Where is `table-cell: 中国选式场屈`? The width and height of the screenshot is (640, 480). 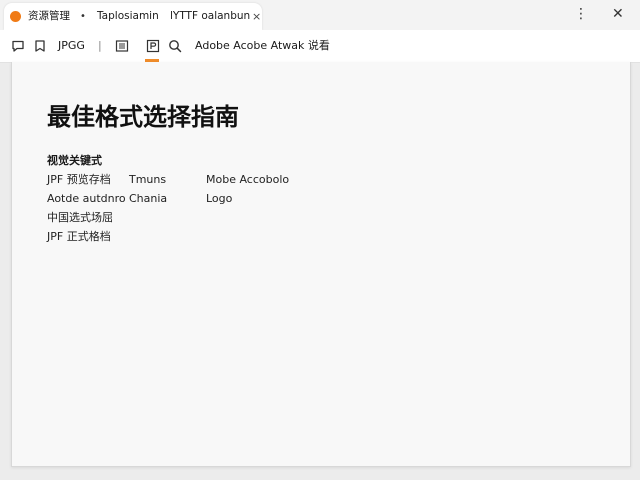
table-cell: 中国选式场屈 is located at coordinates (80, 217).